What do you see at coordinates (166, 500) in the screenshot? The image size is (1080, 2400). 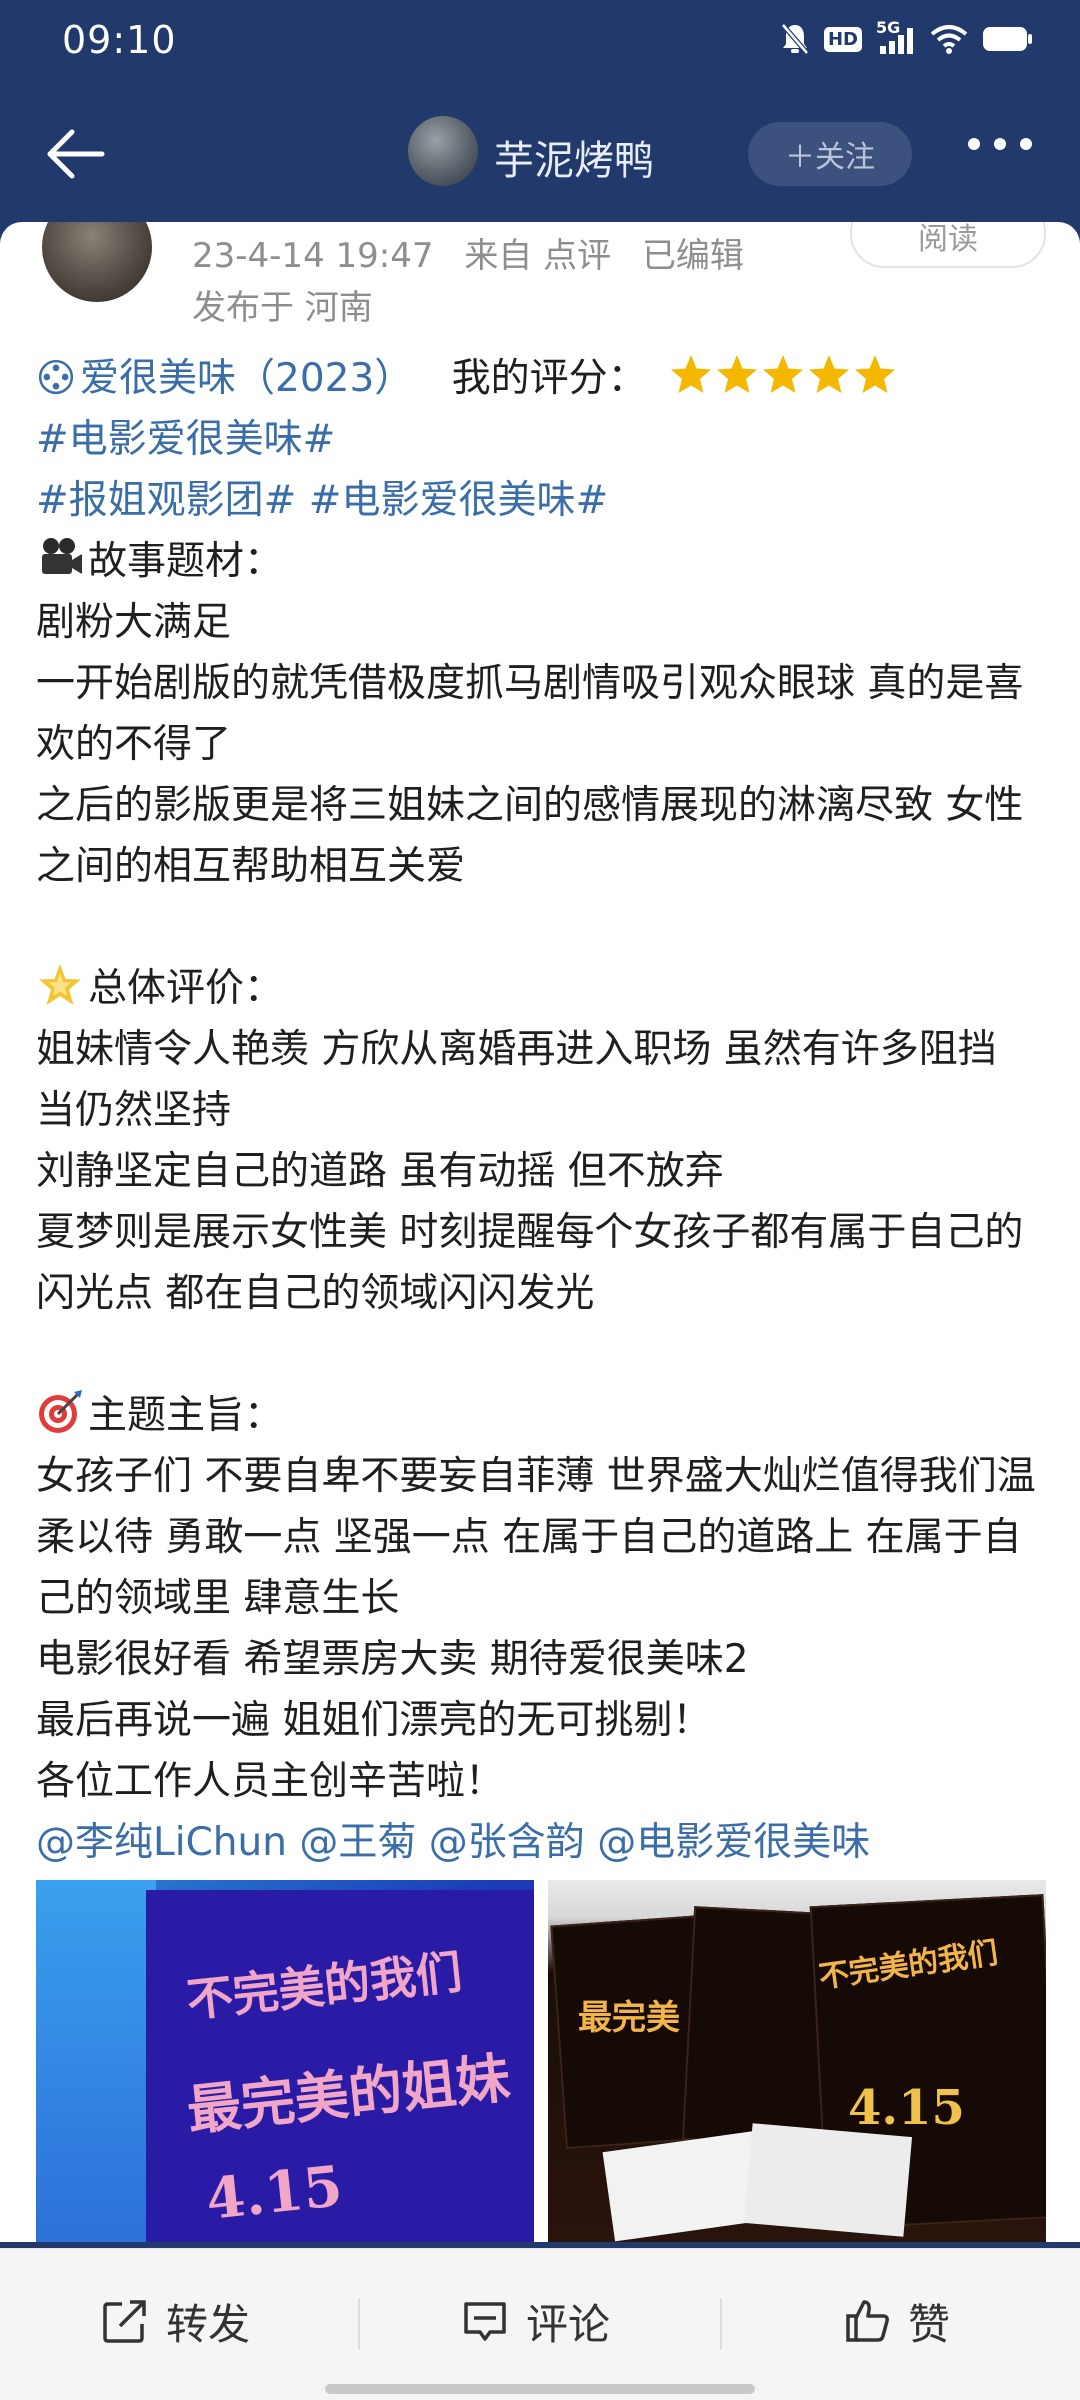 I see `hashtag-link: #报姐观影团#` at bounding box center [166, 500].